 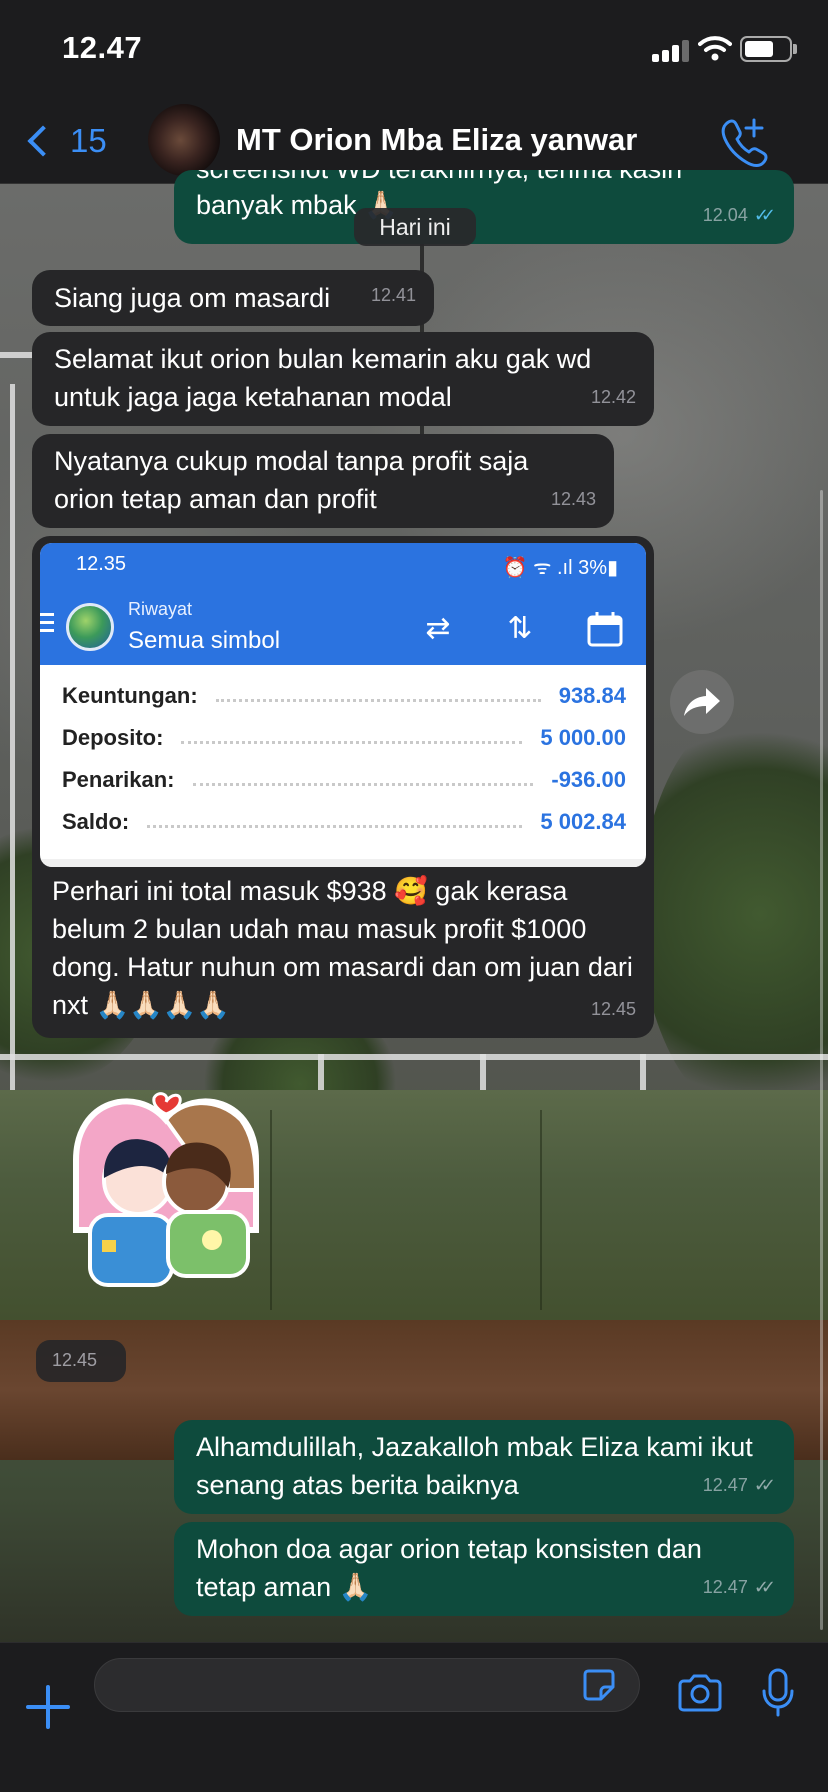 I want to click on plus-icon, so click(x=48, y=1707).